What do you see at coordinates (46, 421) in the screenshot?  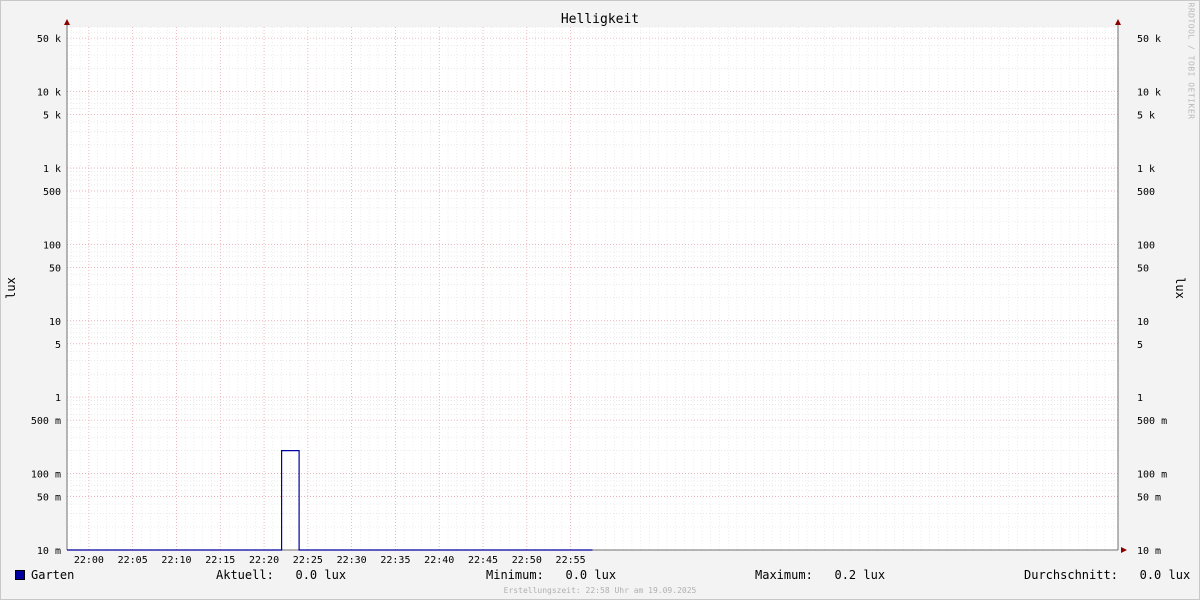 I see `y-tick-label-left: 500 m` at bounding box center [46, 421].